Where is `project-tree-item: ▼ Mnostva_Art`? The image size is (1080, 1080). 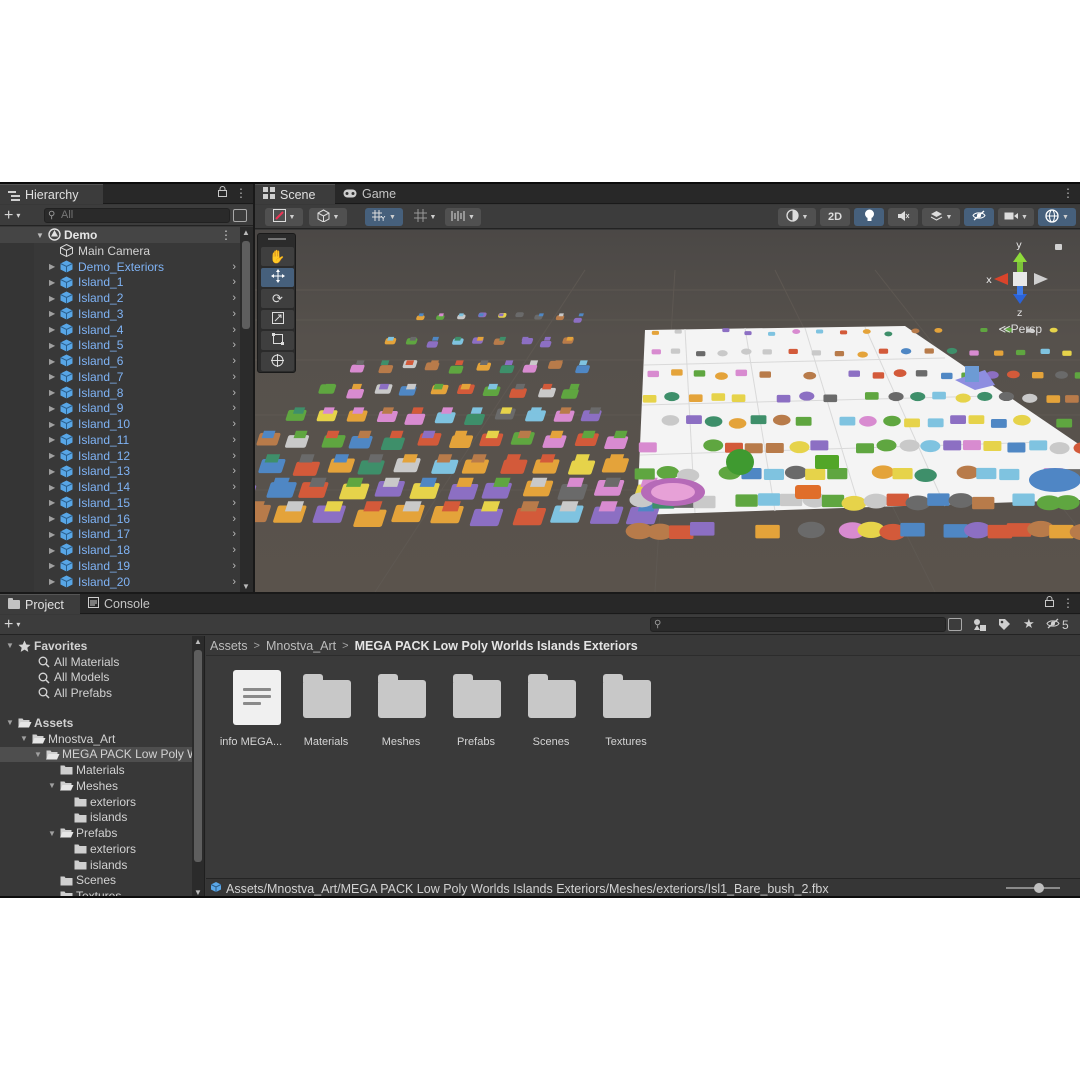 project-tree-item: ▼ Mnostva_Art is located at coordinates (96, 739).